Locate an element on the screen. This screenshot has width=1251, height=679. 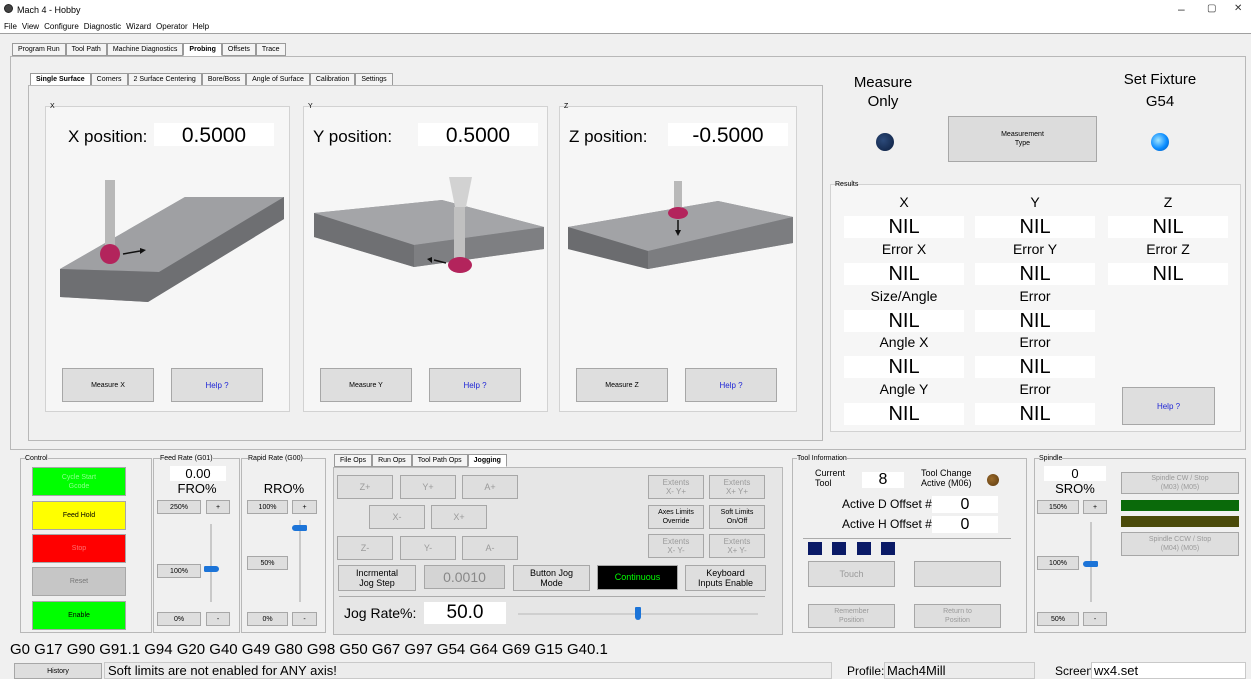
jog-x-minus-button: X- is located at coordinates (397, 517).